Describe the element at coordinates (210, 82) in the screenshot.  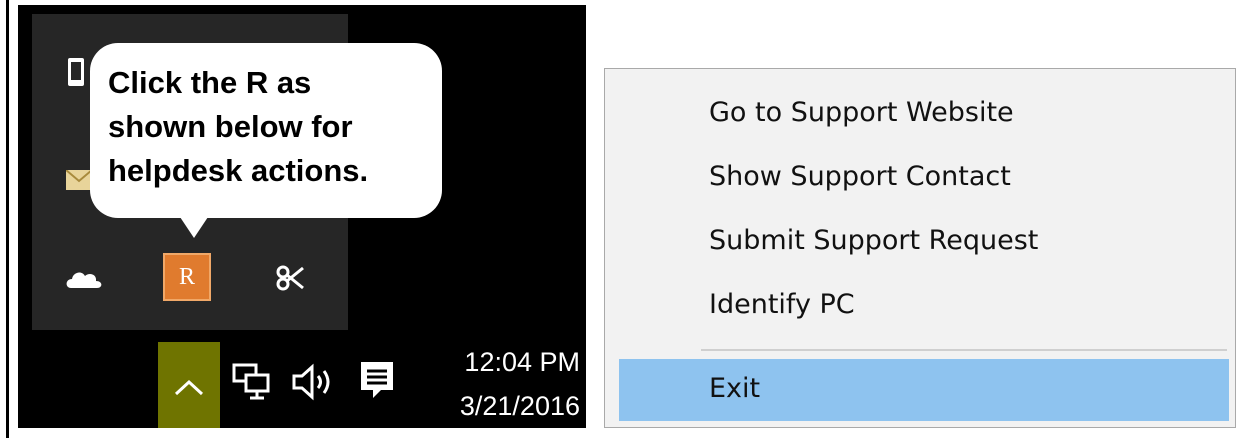
I see `callout-line: Click the R as` at that location.